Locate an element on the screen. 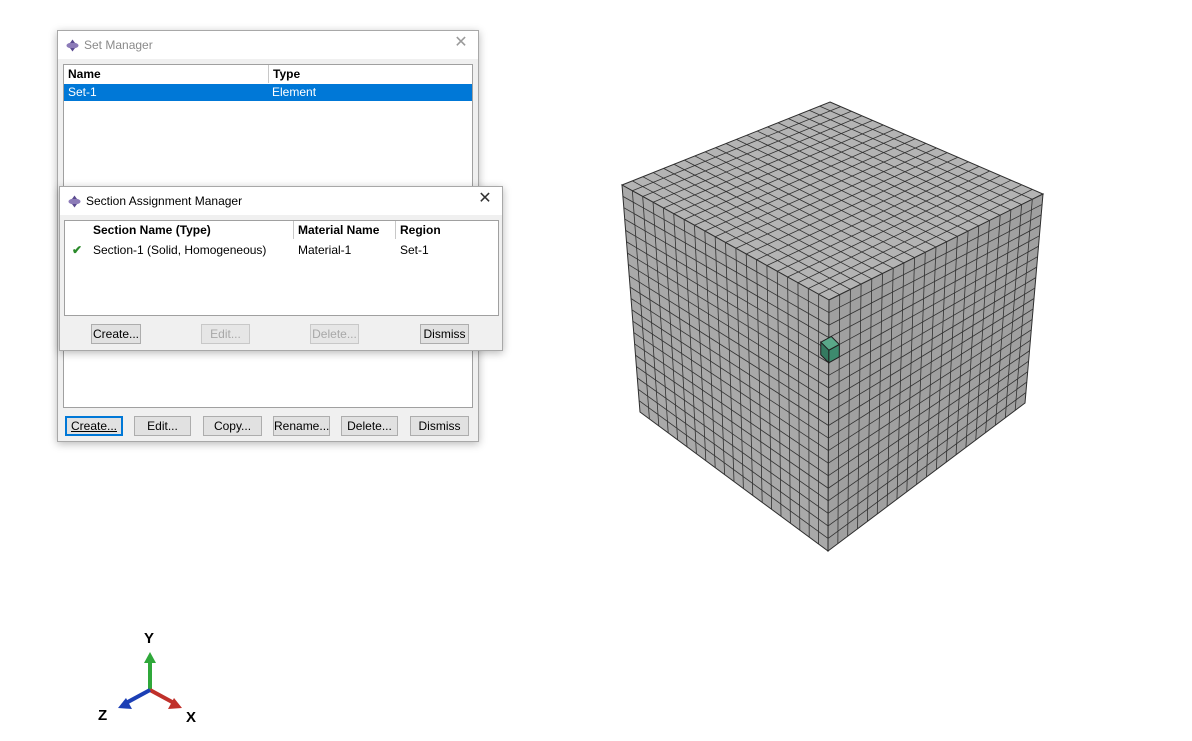 Image resolution: width=1192 pixels, height=741 pixels. check-icon: ✔ is located at coordinates (77, 250).